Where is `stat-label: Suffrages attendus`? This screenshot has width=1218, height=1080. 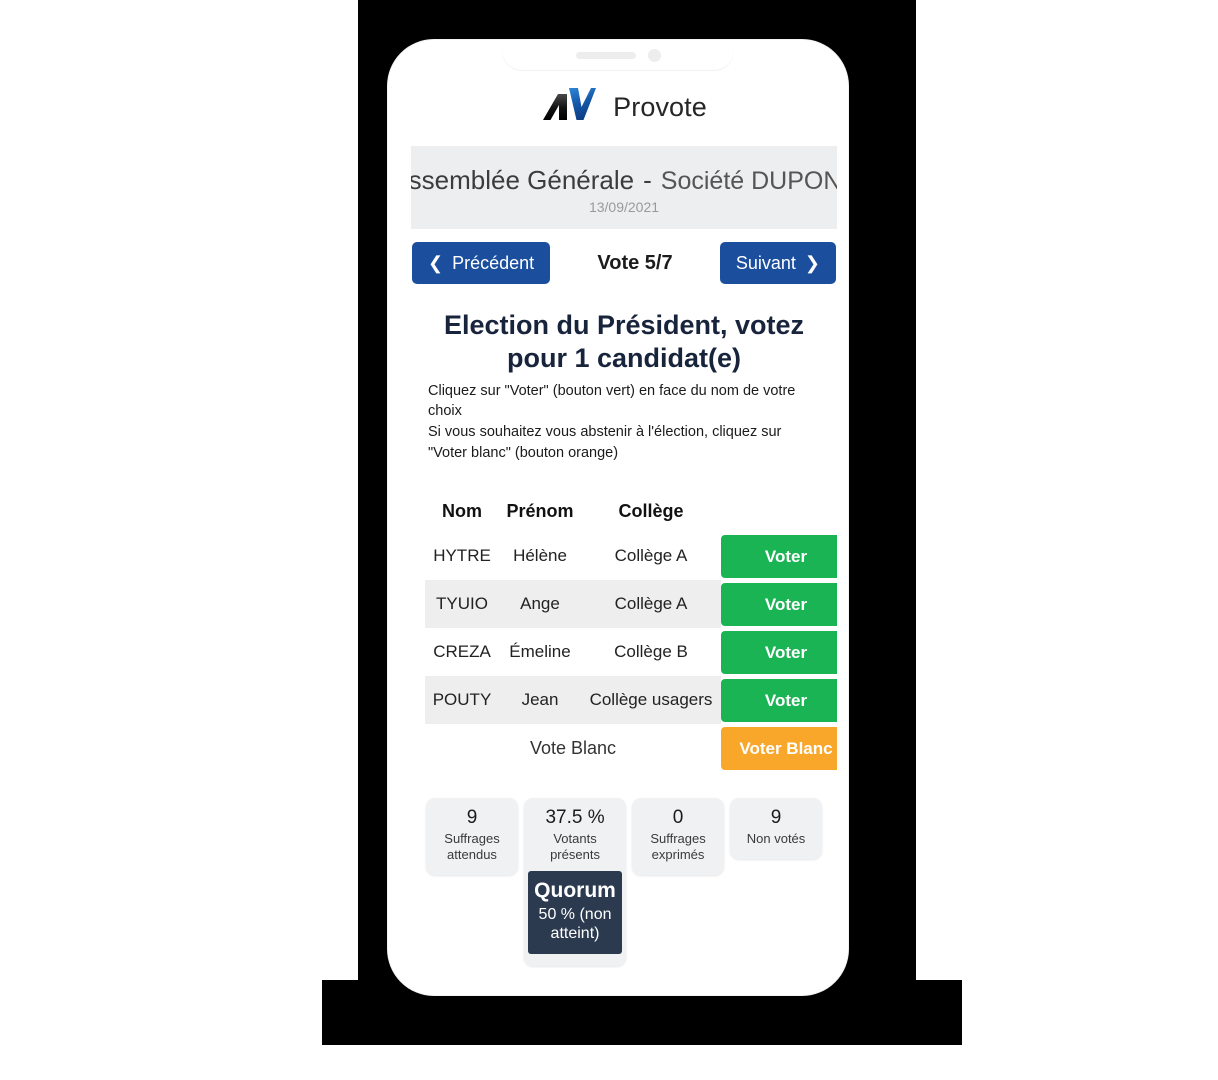 stat-label: Suffrages attendus is located at coordinates (472, 846).